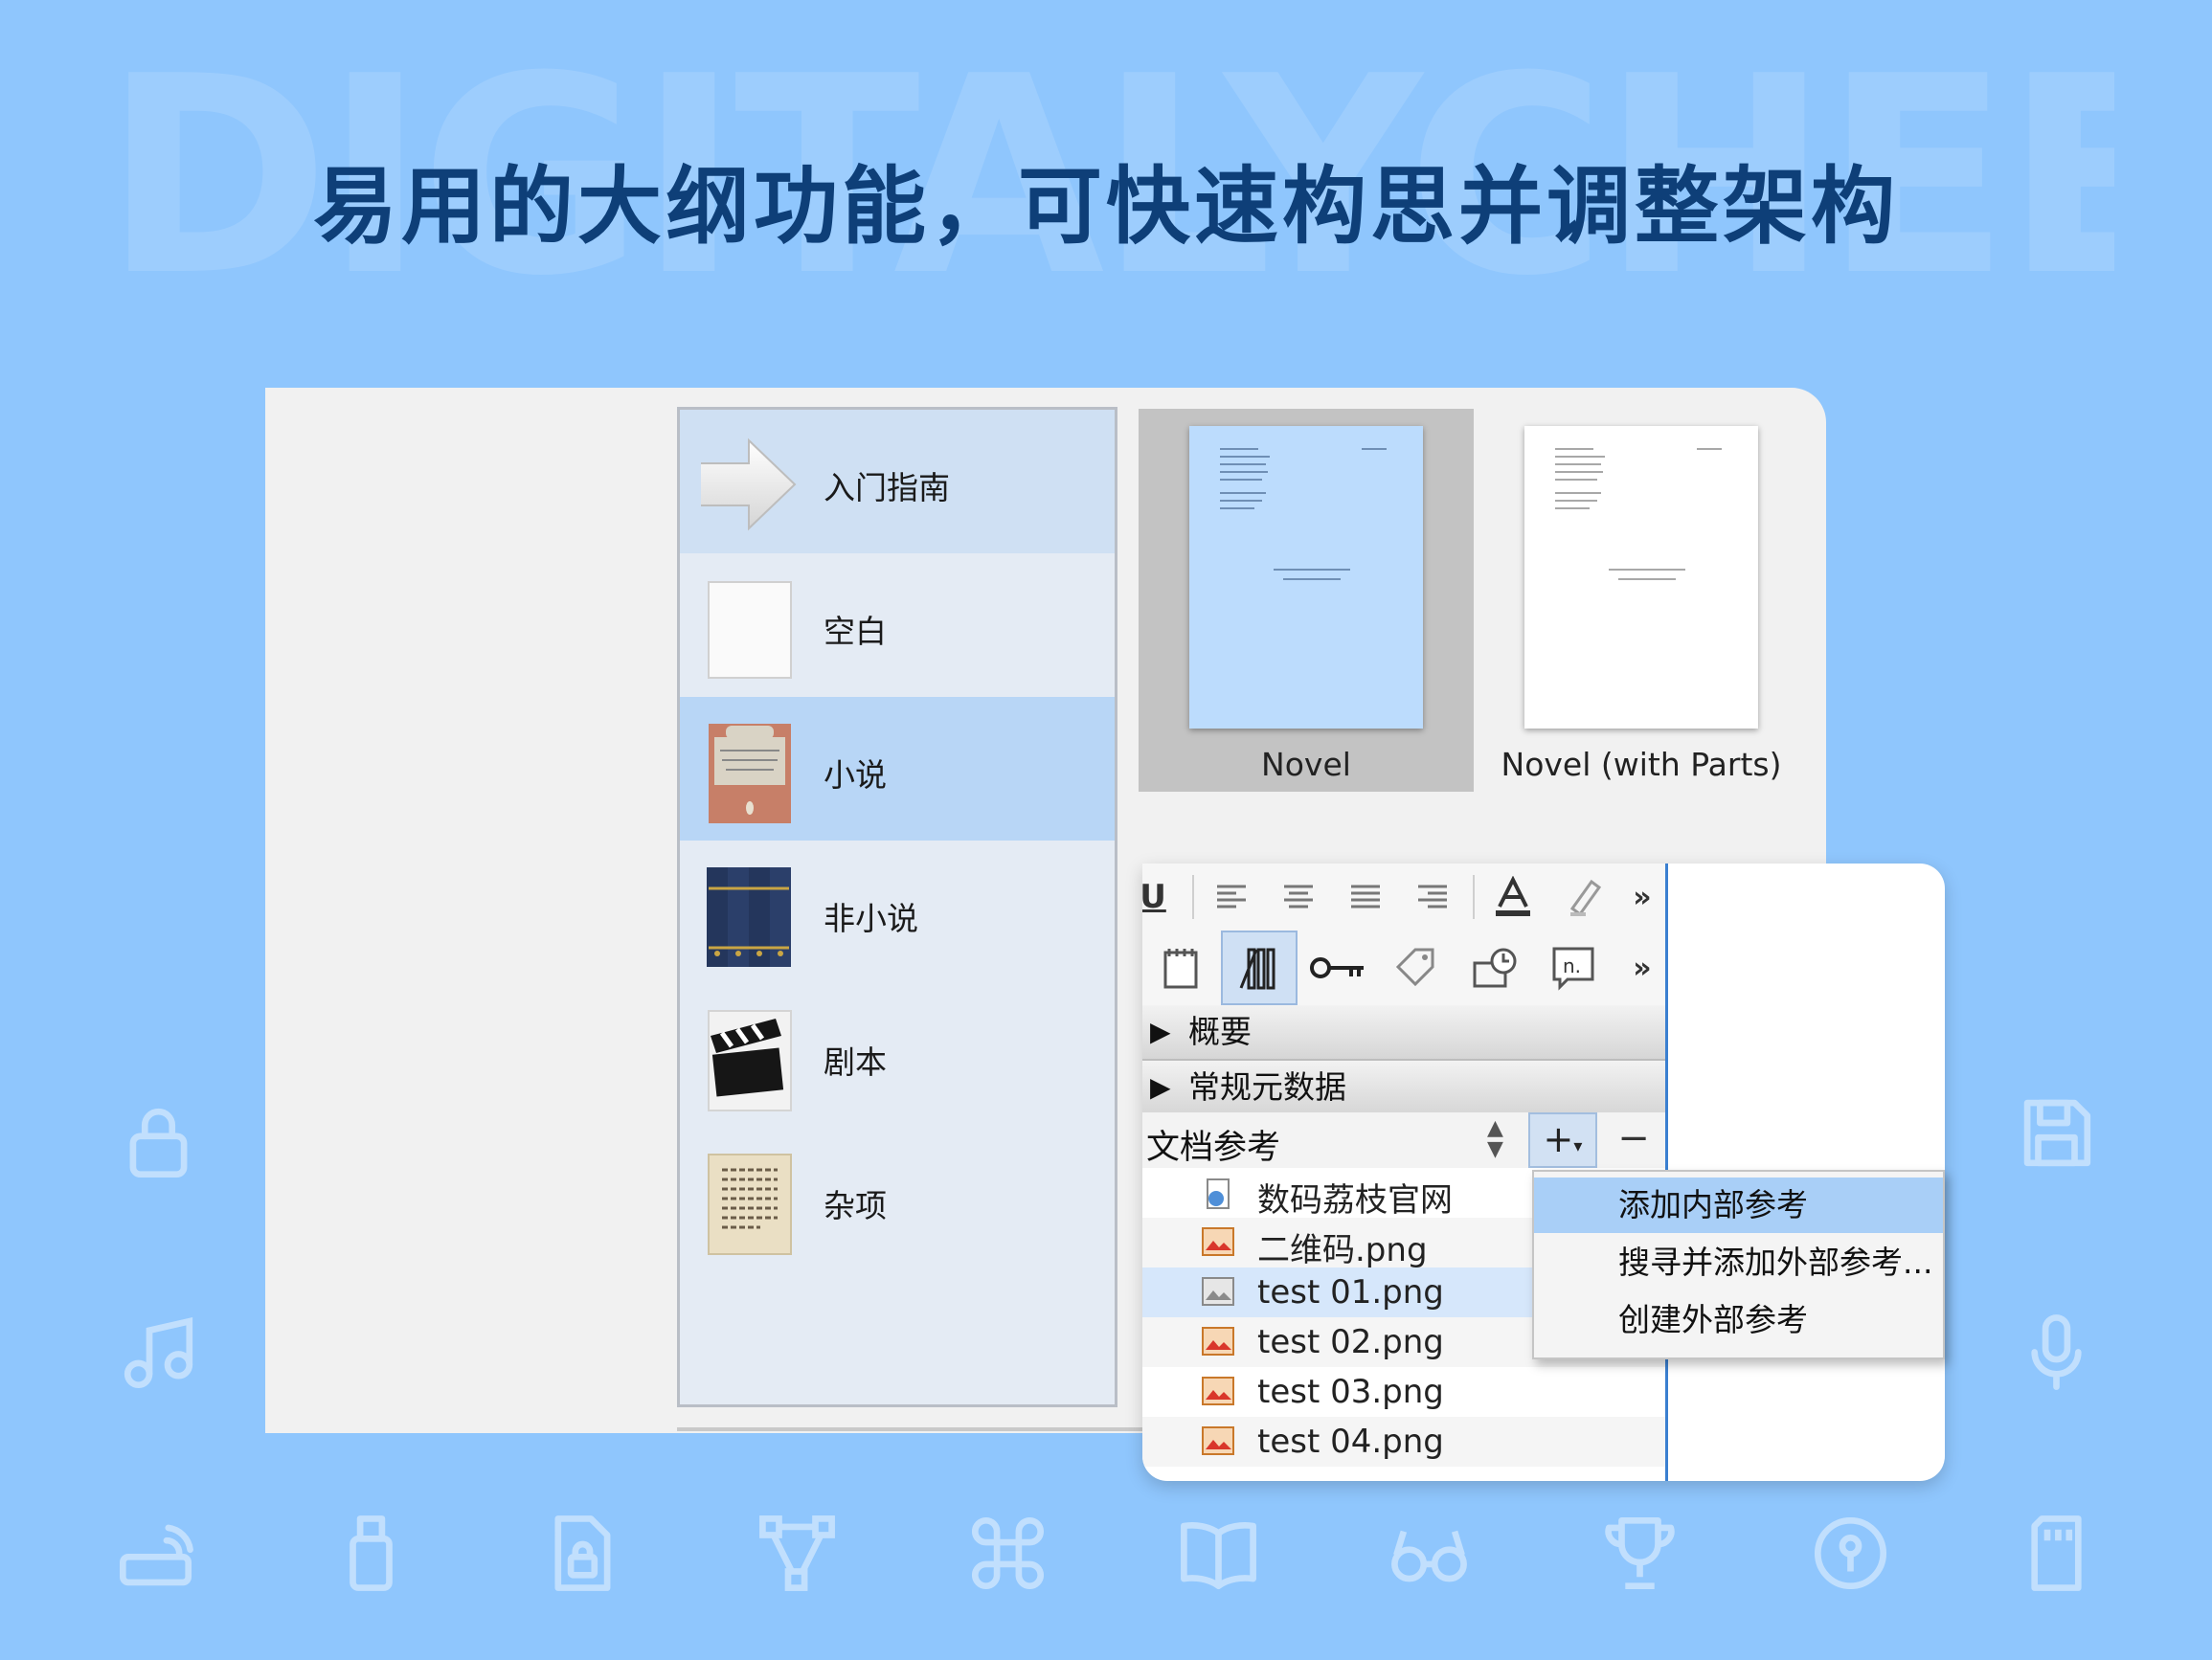  I want to click on category-item-blank: 空白, so click(897, 625).